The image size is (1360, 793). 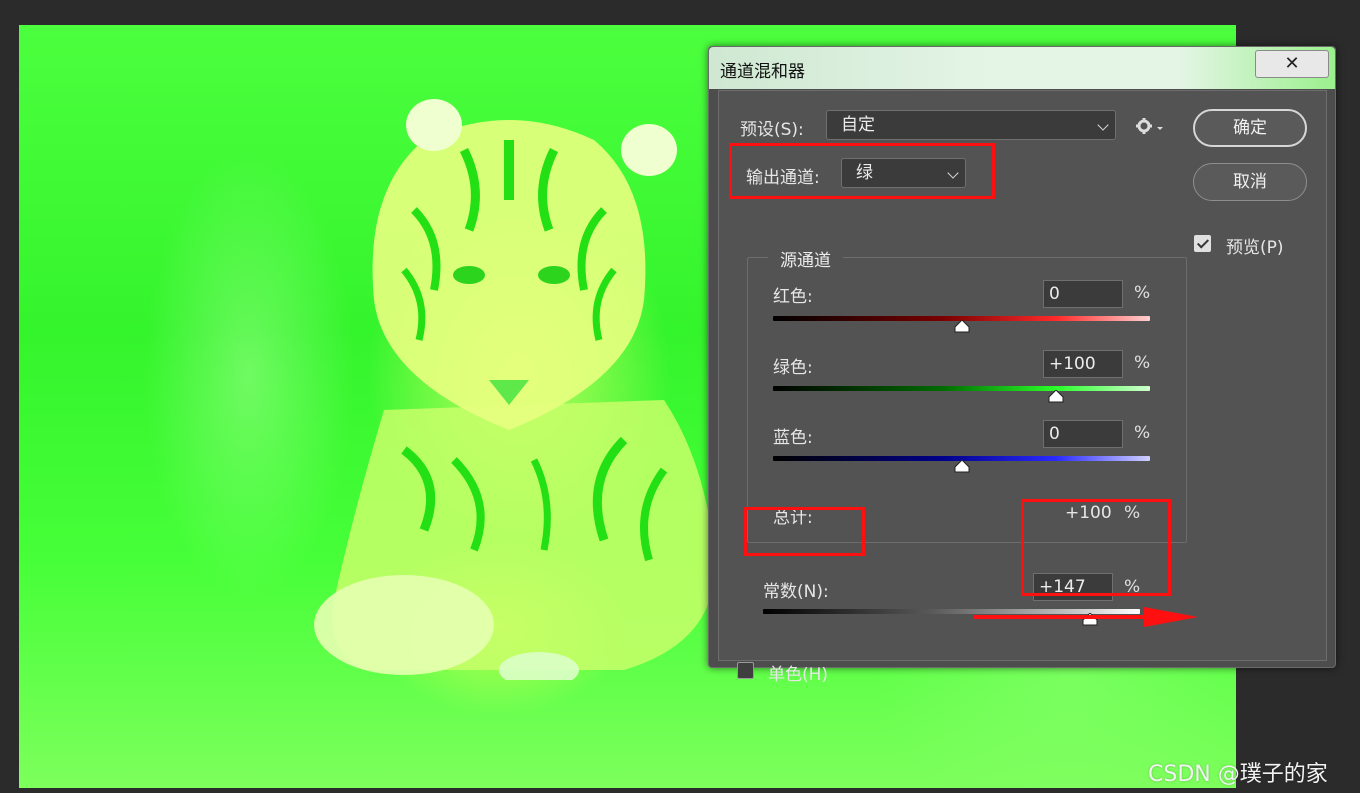 What do you see at coordinates (961, 388) in the screenshot?
I see `green-slider-track` at bounding box center [961, 388].